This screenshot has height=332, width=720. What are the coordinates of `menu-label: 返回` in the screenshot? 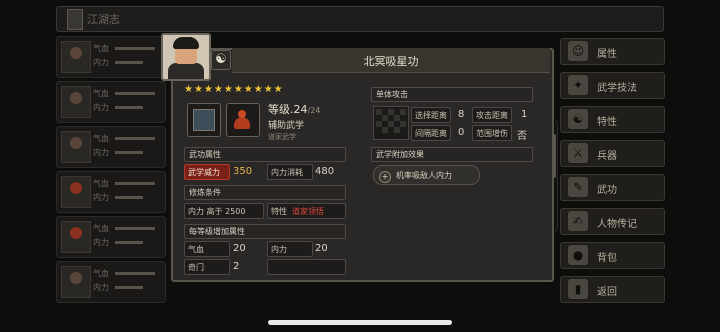 It's located at (607, 292).